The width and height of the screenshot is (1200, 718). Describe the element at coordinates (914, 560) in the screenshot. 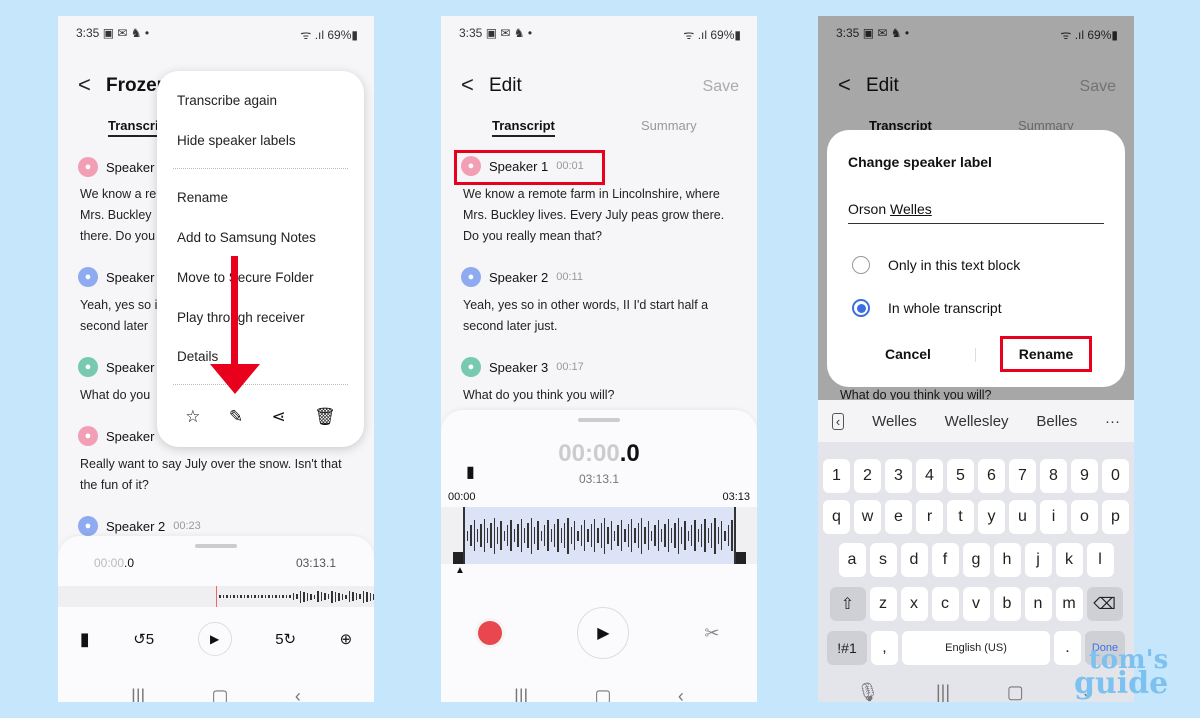

I see `key-d: d` at that location.